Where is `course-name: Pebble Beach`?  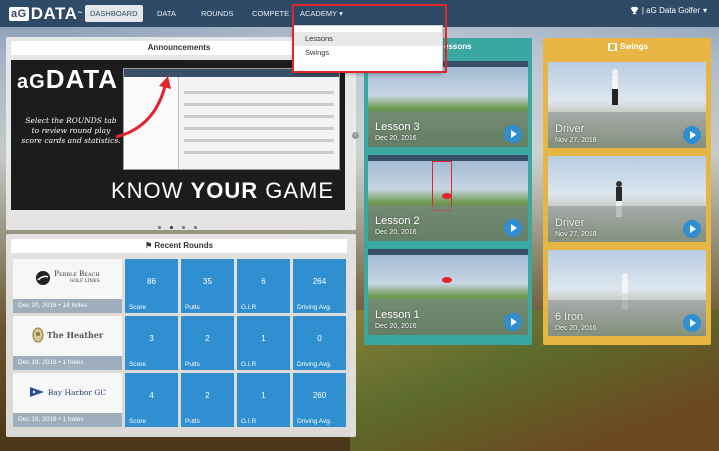
course-name: Pebble Beach is located at coordinates (77, 274).